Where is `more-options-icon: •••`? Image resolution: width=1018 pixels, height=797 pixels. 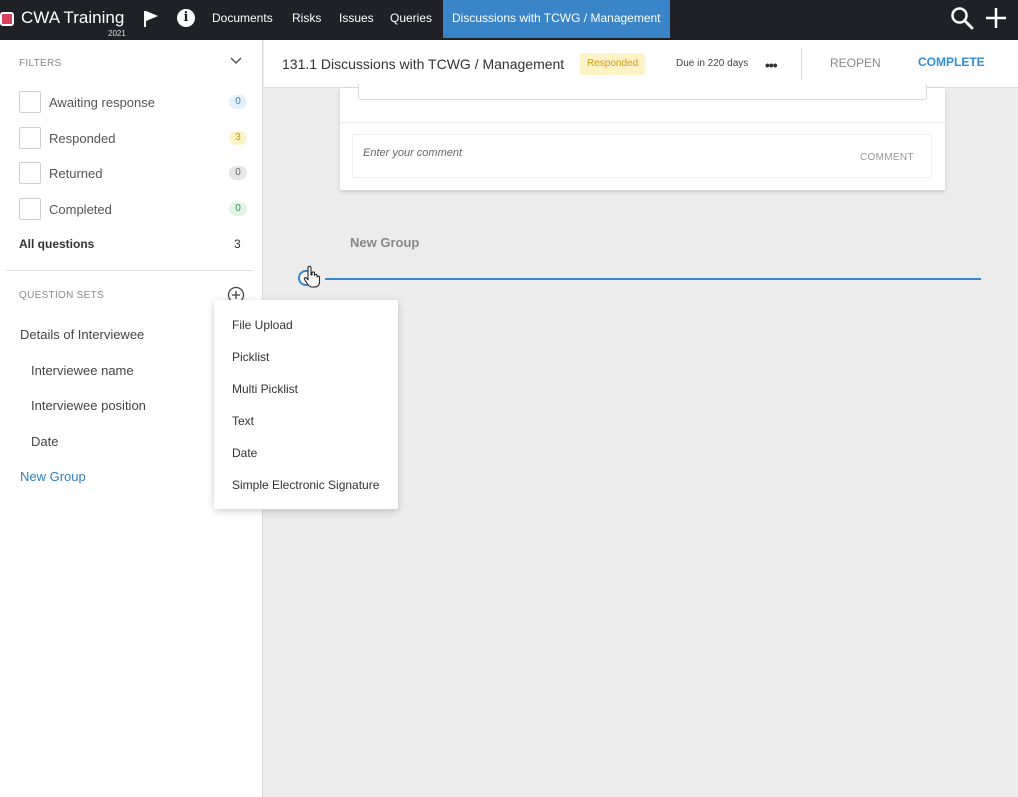
more-options-icon: ••• is located at coordinates (771, 65).